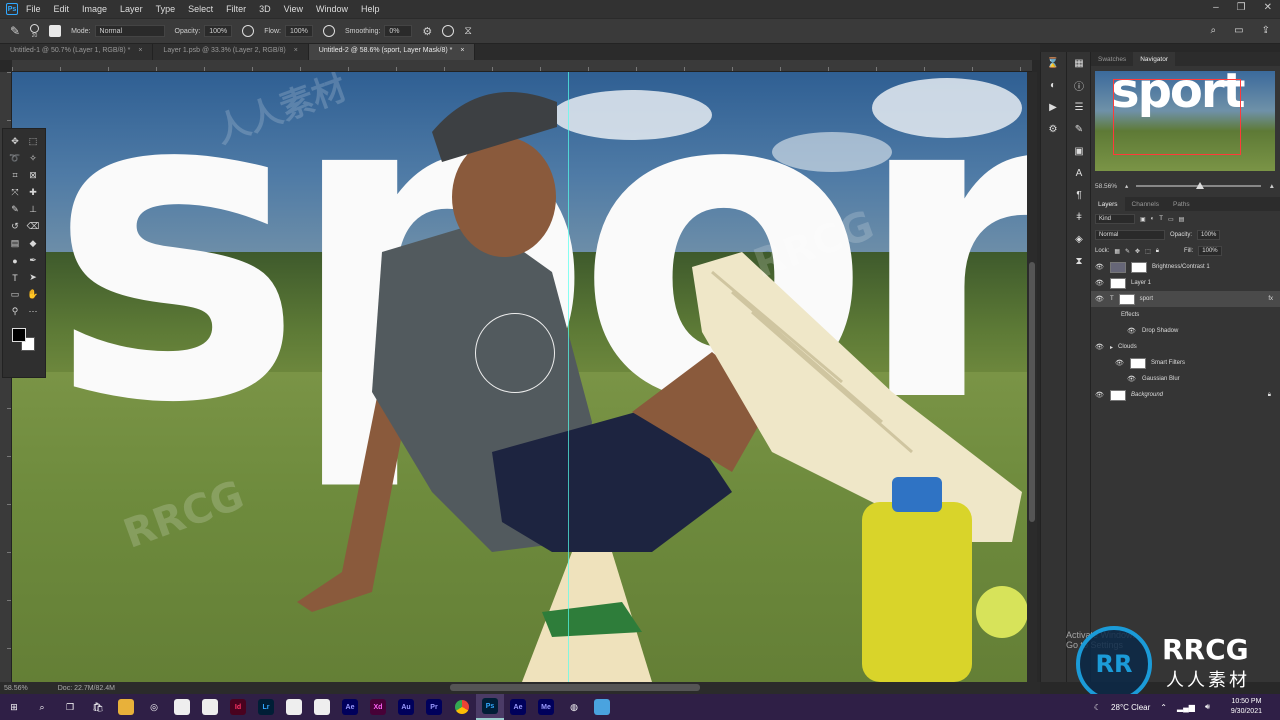  I want to click on zoom-out-icon: ▴, so click(1126, 186).